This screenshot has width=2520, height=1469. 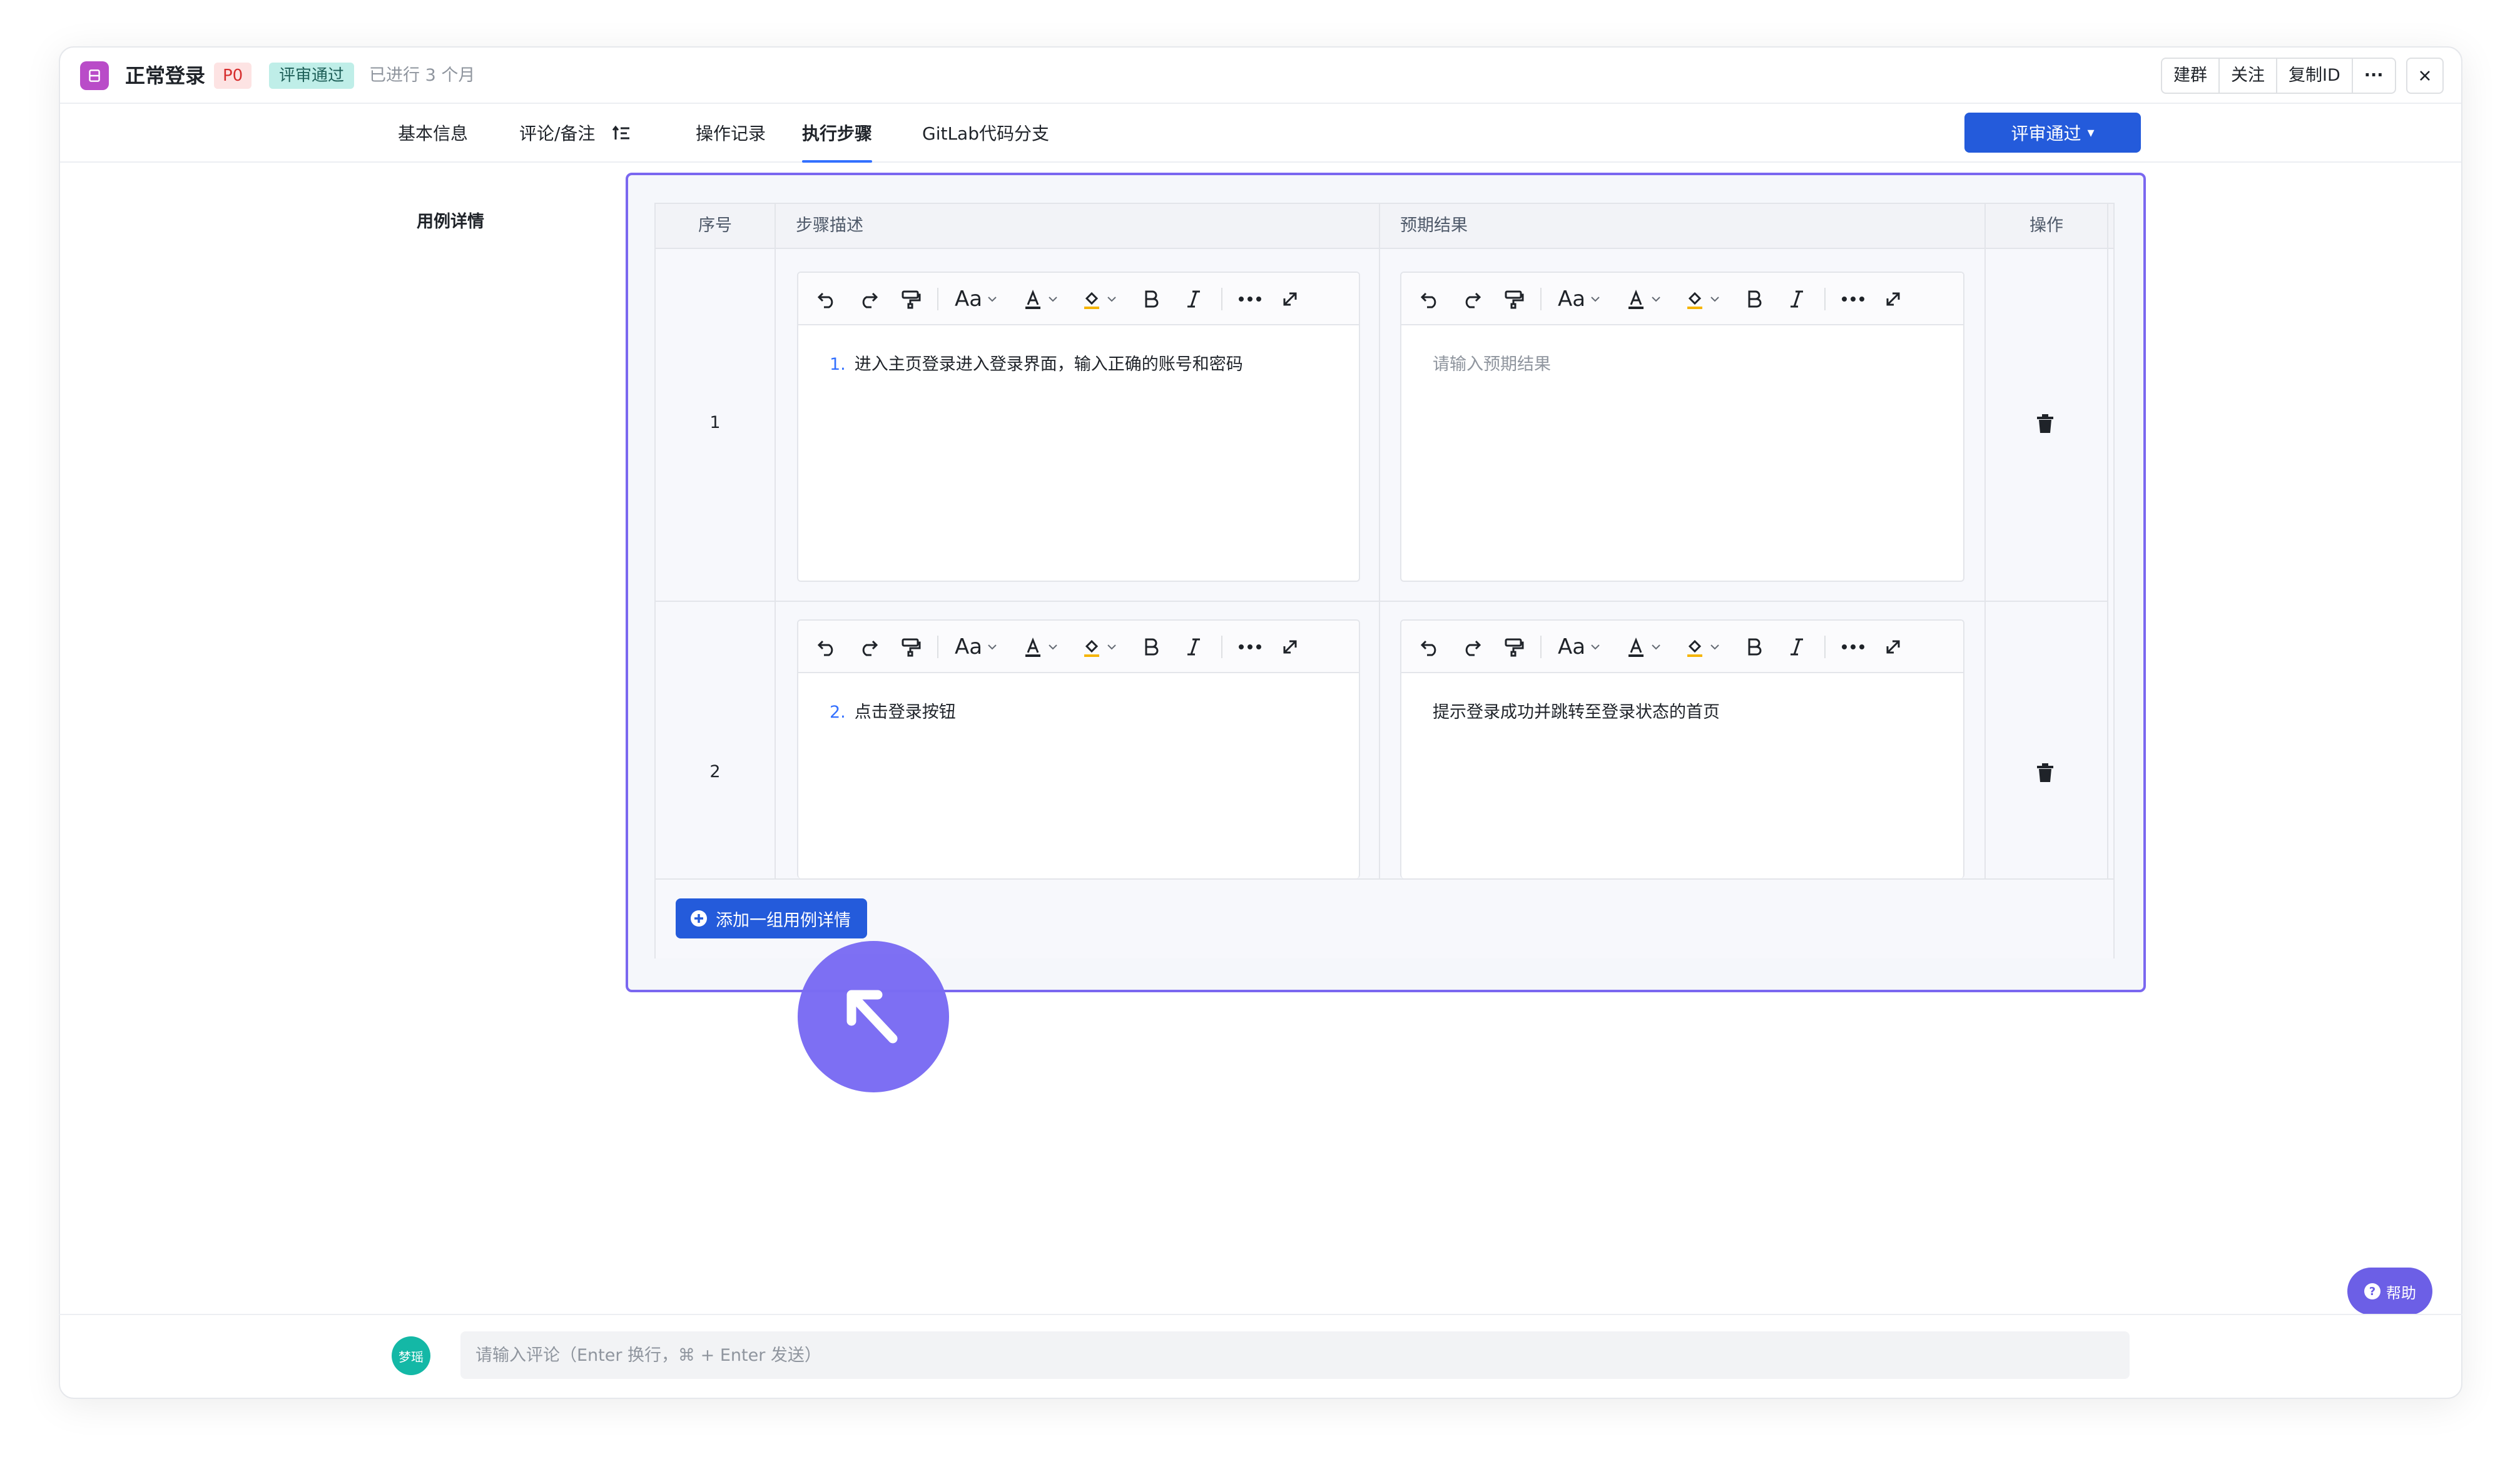 I want to click on add-case-detail-button: 添加一组用例详情, so click(x=772, y=918).